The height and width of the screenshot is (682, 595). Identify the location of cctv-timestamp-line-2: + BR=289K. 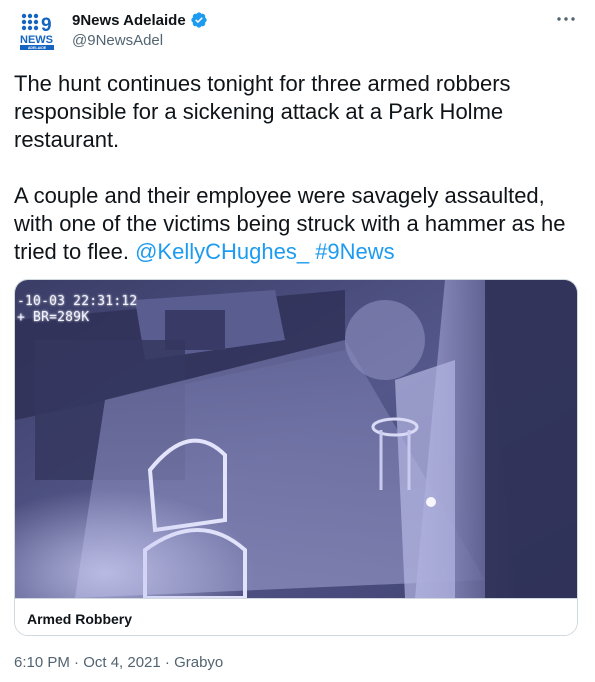
(53, 317).